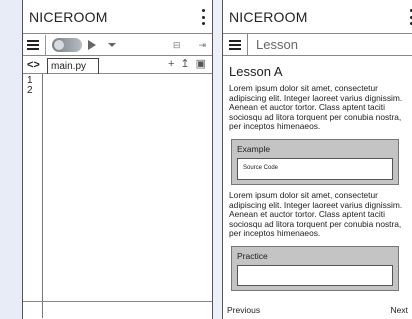 The height and width of the screenshot is (319, 412). Describe the element at coordinates (92, 44) in the screenshot. I see `play-icon` at that location.